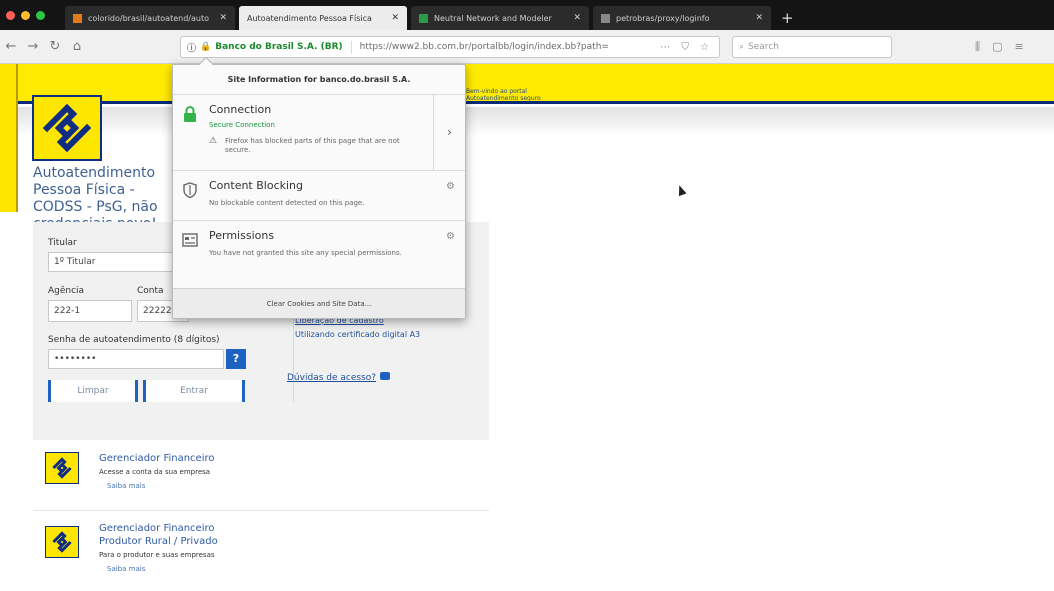  What do you see at coordinates (62, 243) in the screenshot?
I see `titular-label: Titular` at bounding box center [62, 243].